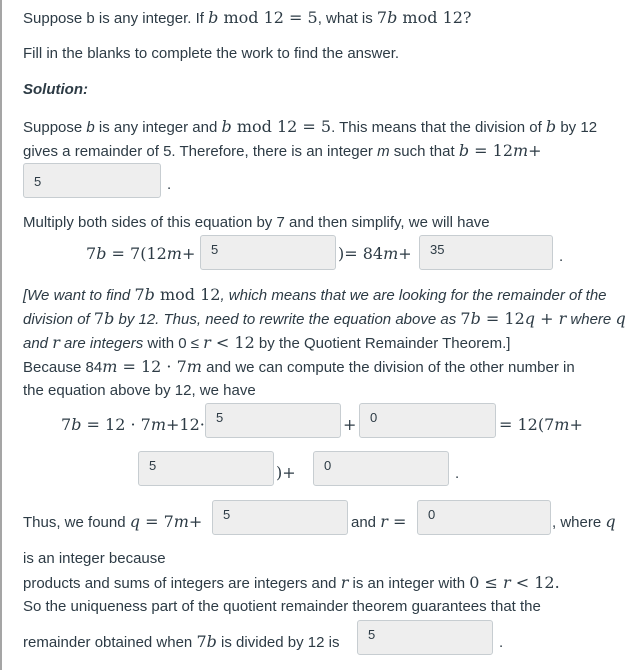  Describe the element at coordinates (527, 424) in the screenshot. I see `math-expr: = 12(7` at that location.